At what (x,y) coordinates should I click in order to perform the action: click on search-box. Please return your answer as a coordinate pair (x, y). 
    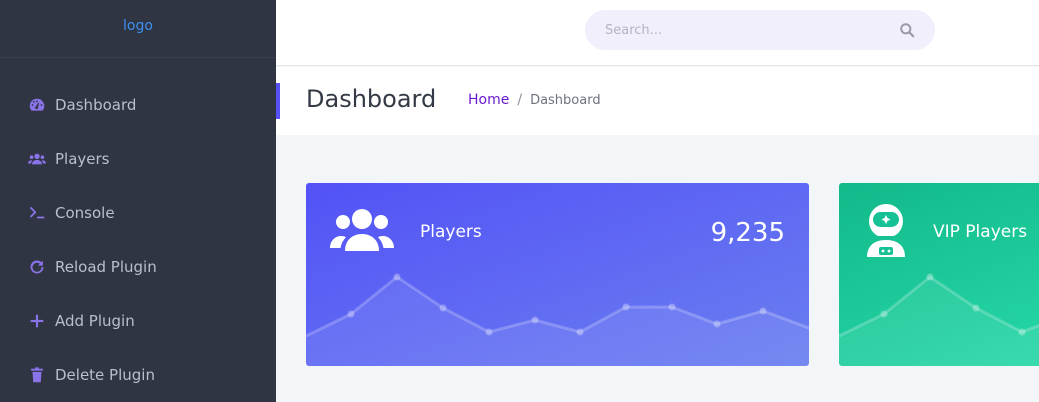
    Looking at the image, I should click on (760, 30).